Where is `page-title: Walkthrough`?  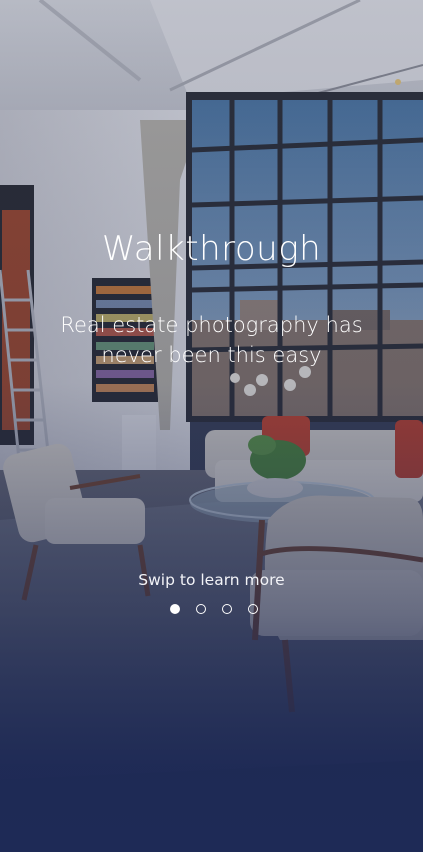
page-title: Walkthrough is located at coordinates (211, 249).